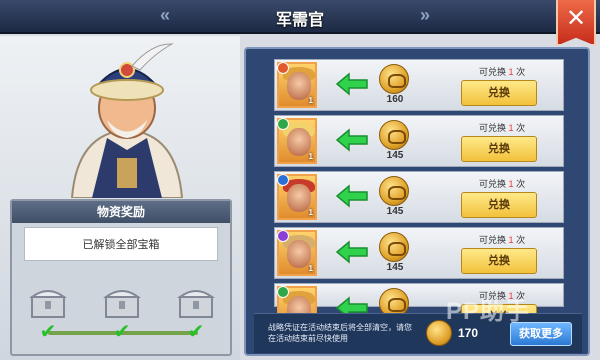 The height and width of the screenshot is (360, 600). I want to click on reward-status: 已解锁全部宝箱, so click(121, 244).